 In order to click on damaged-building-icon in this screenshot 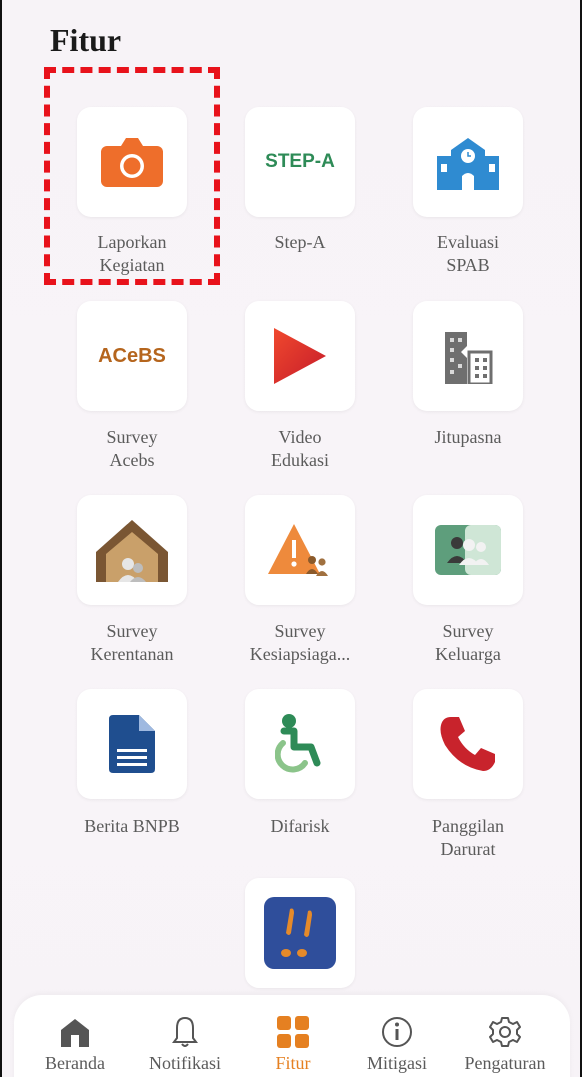, I will do `click(469, 358)`.